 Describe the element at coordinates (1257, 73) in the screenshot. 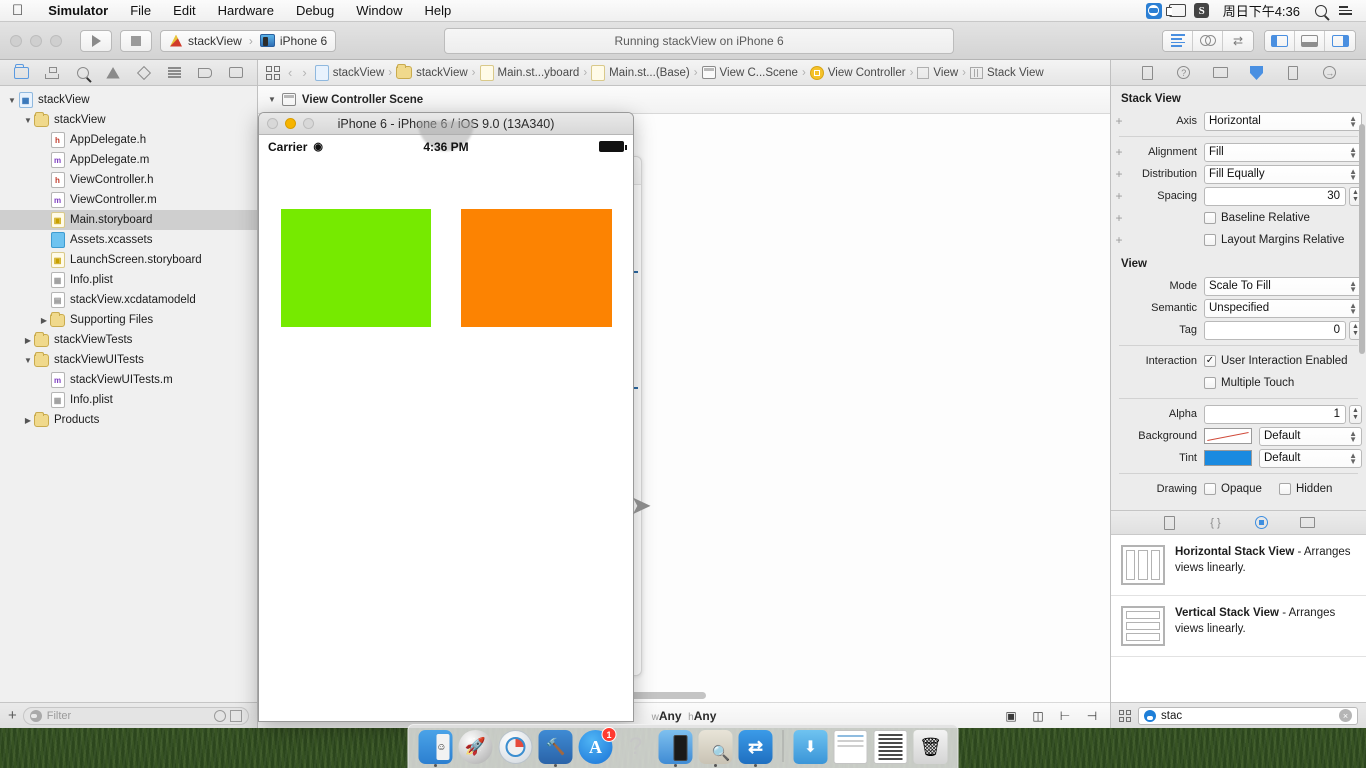

I see `attributes-inspector-icon` at that location.